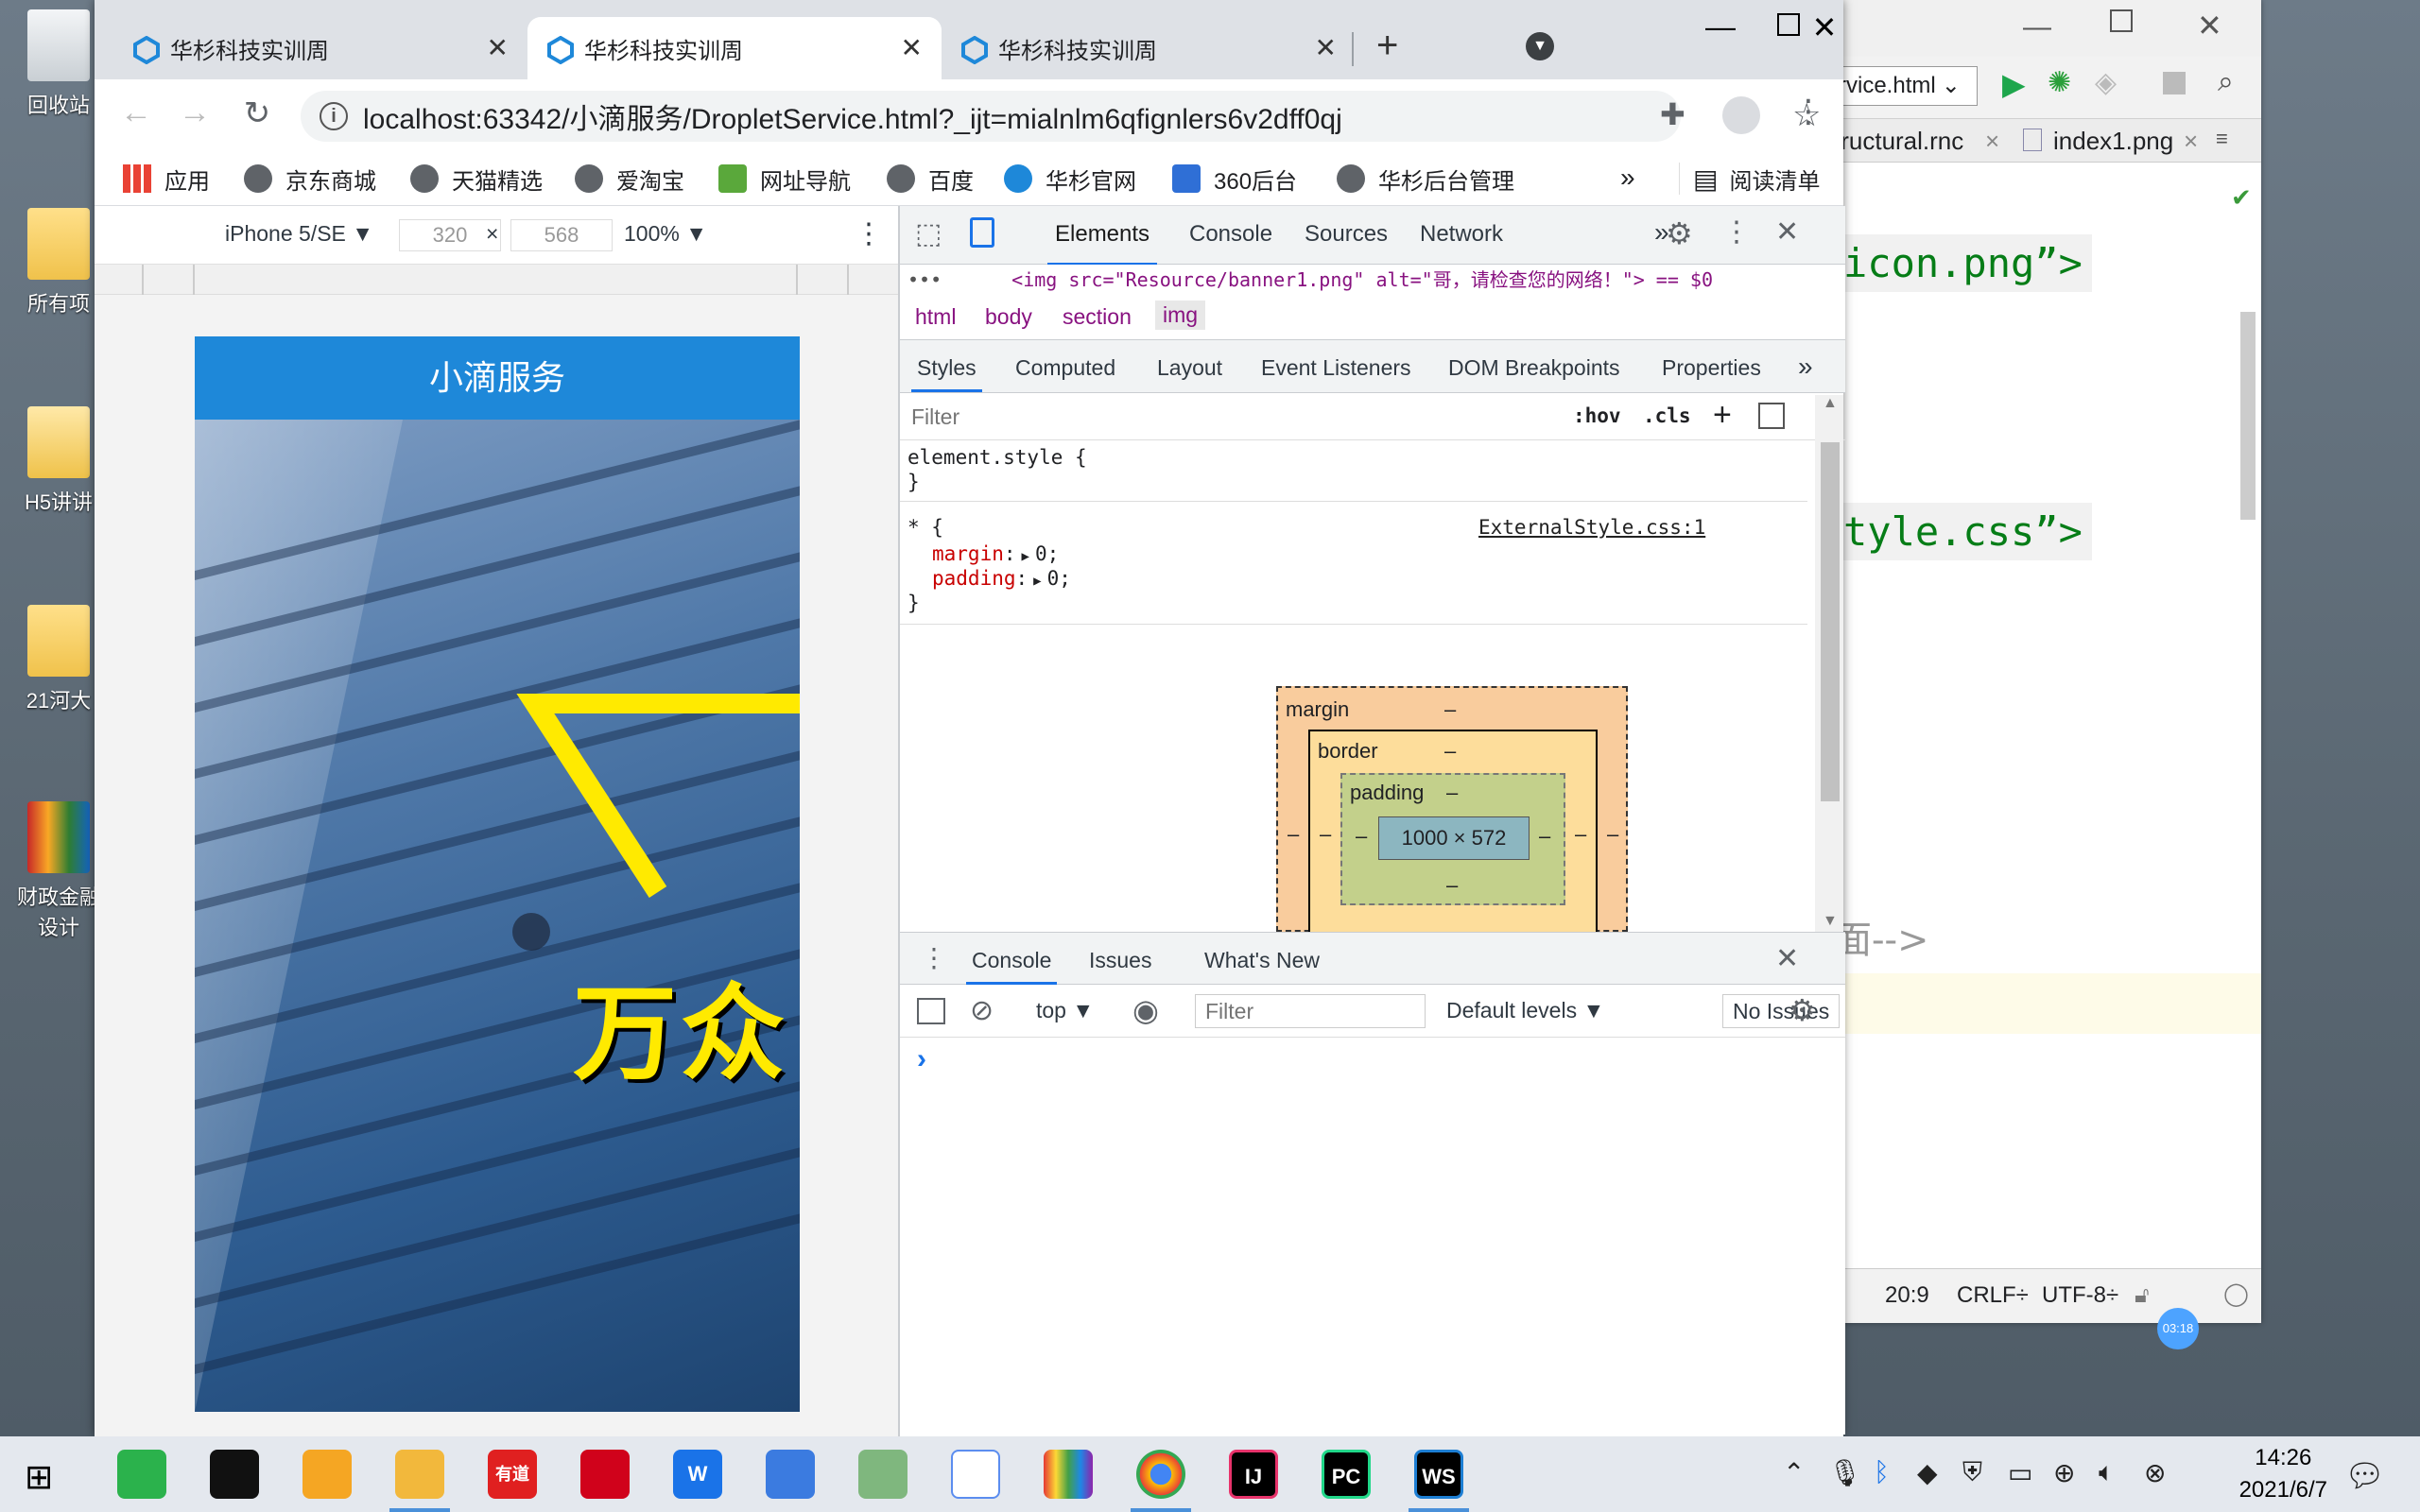  What do you see at coordinates (1711, 368) in the screenshot?
I see `tab-properties: Properties` at bounding box center [1711, 368].